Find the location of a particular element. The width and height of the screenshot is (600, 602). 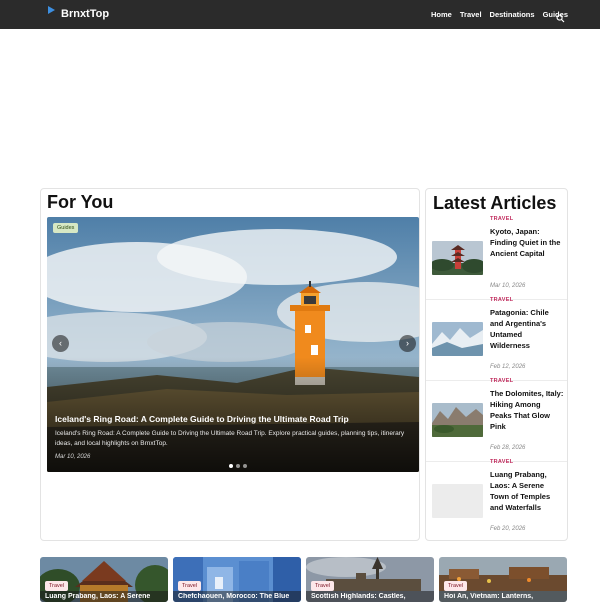

tile-title: Hoi An, Vietnam: Lanterns, is located at coordinates (504, 596).